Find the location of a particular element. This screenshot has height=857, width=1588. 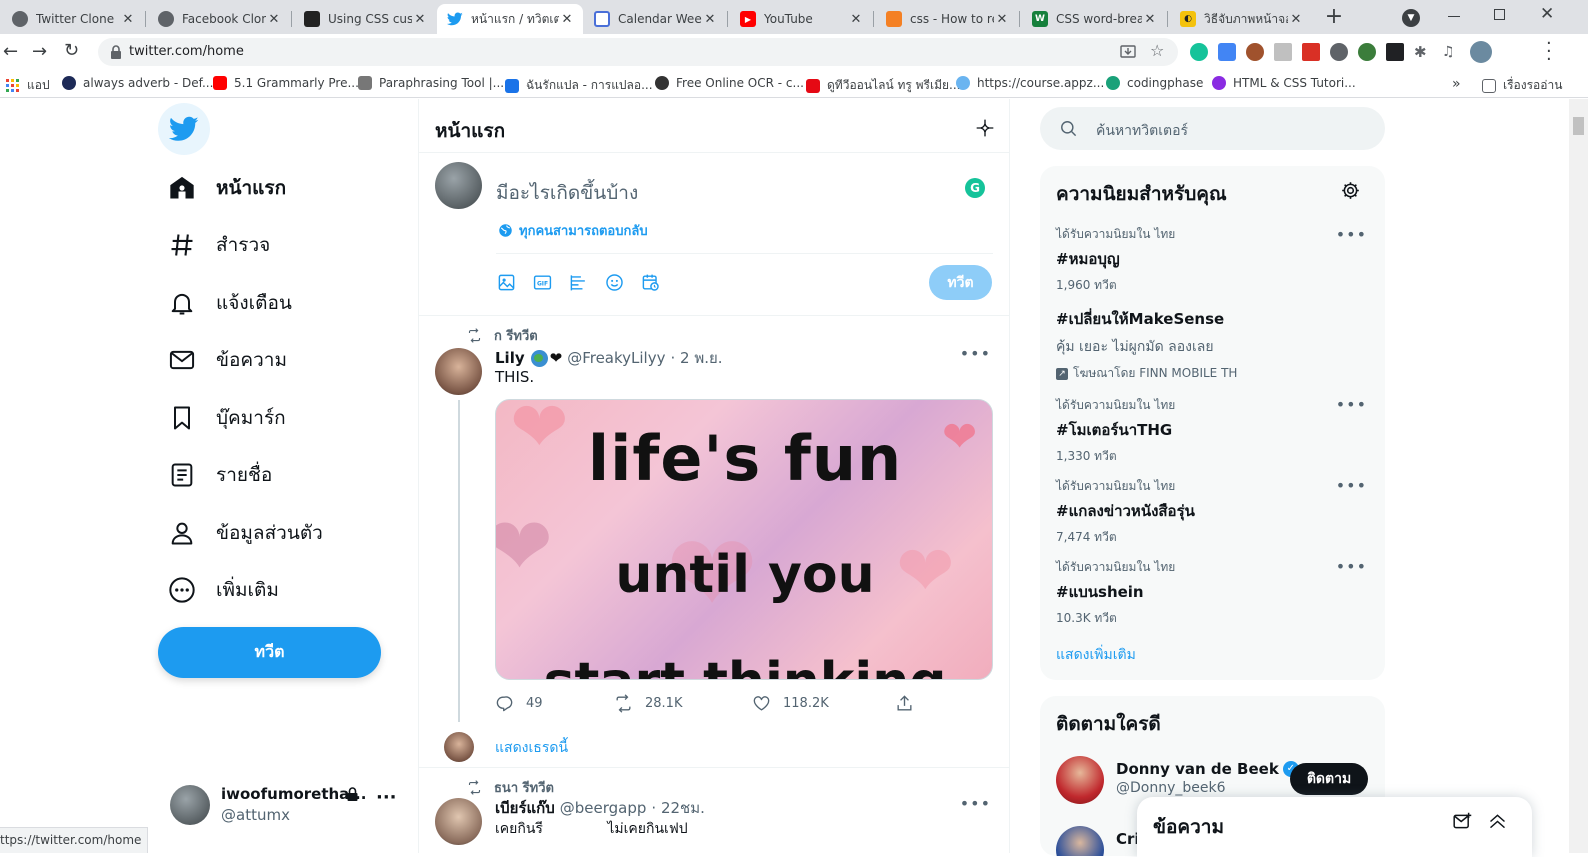

composer-tweet-button: ทวีต is located at coordinates (960, 282).